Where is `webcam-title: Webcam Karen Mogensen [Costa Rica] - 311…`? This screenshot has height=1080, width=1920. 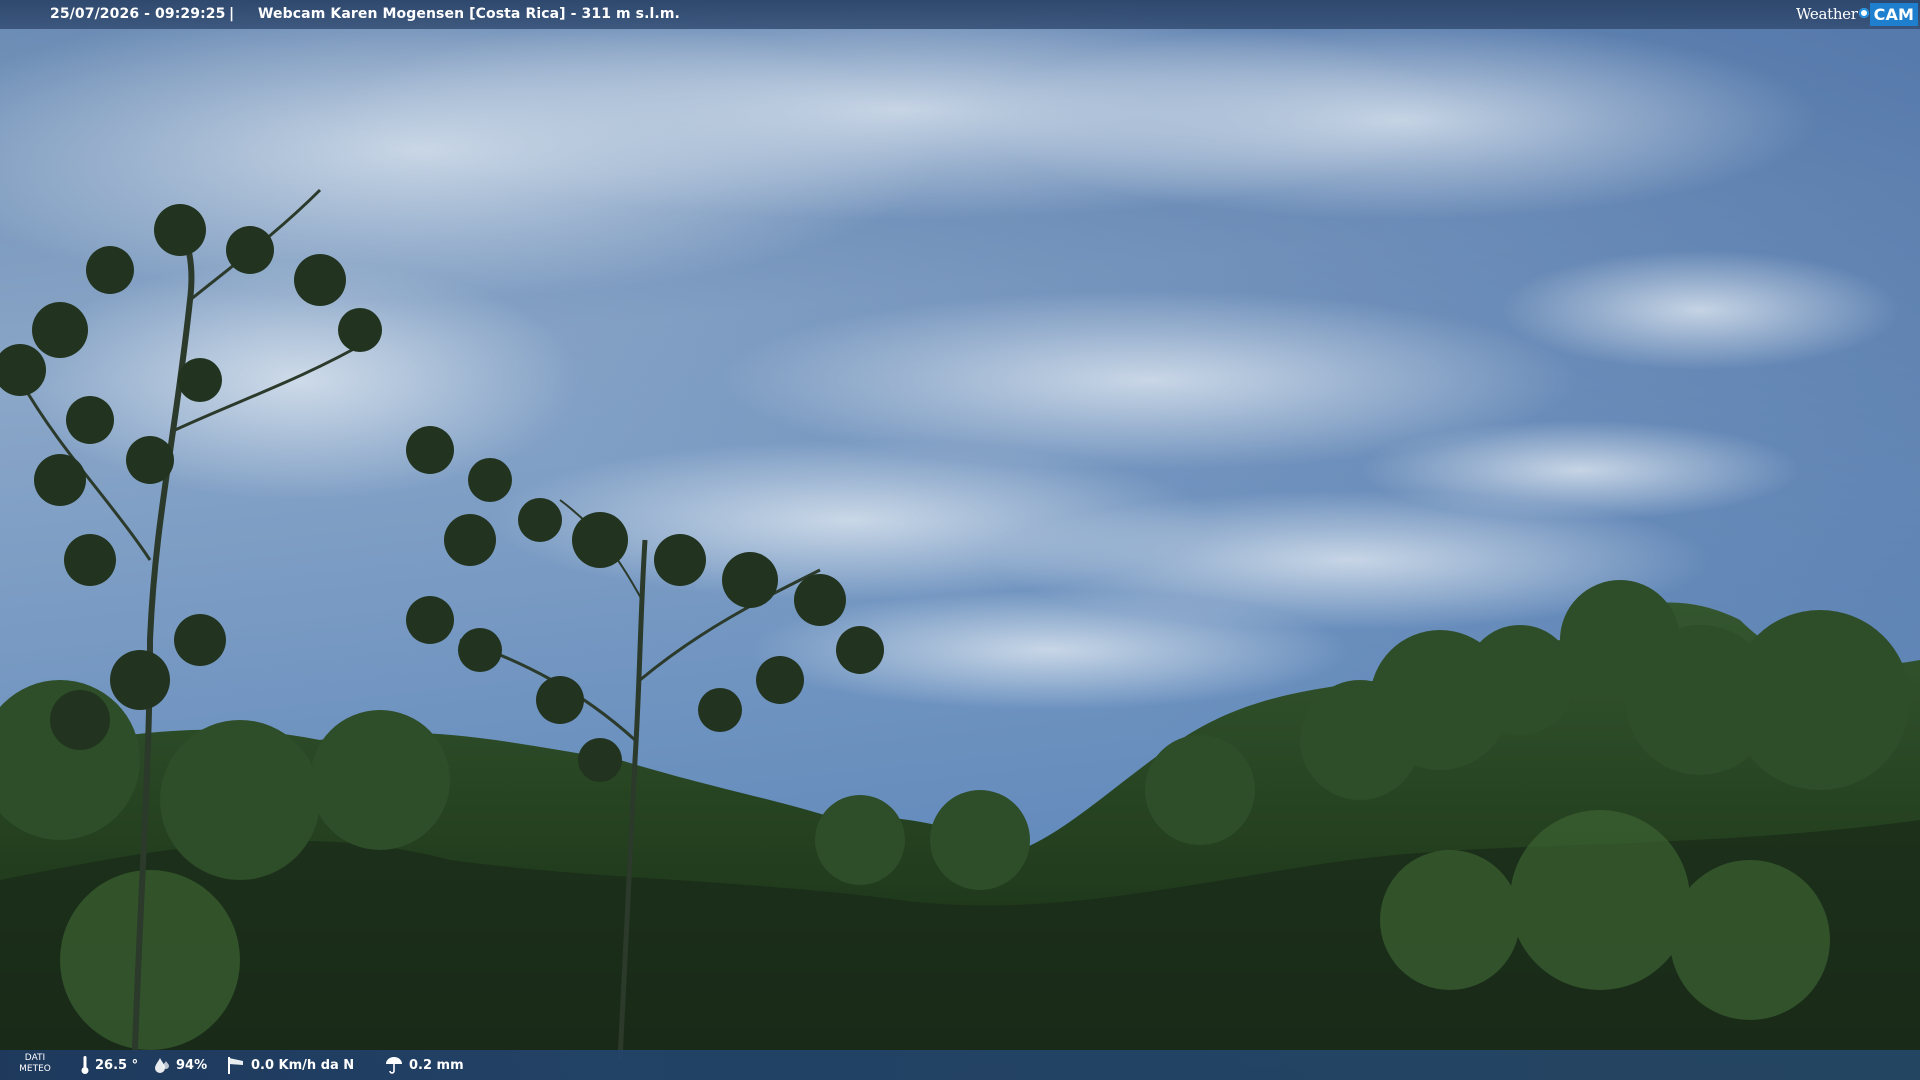
webcam-title: Webcam Karen Mogensen [Costa Rica] - 311… is located at coordinates (469, 14).